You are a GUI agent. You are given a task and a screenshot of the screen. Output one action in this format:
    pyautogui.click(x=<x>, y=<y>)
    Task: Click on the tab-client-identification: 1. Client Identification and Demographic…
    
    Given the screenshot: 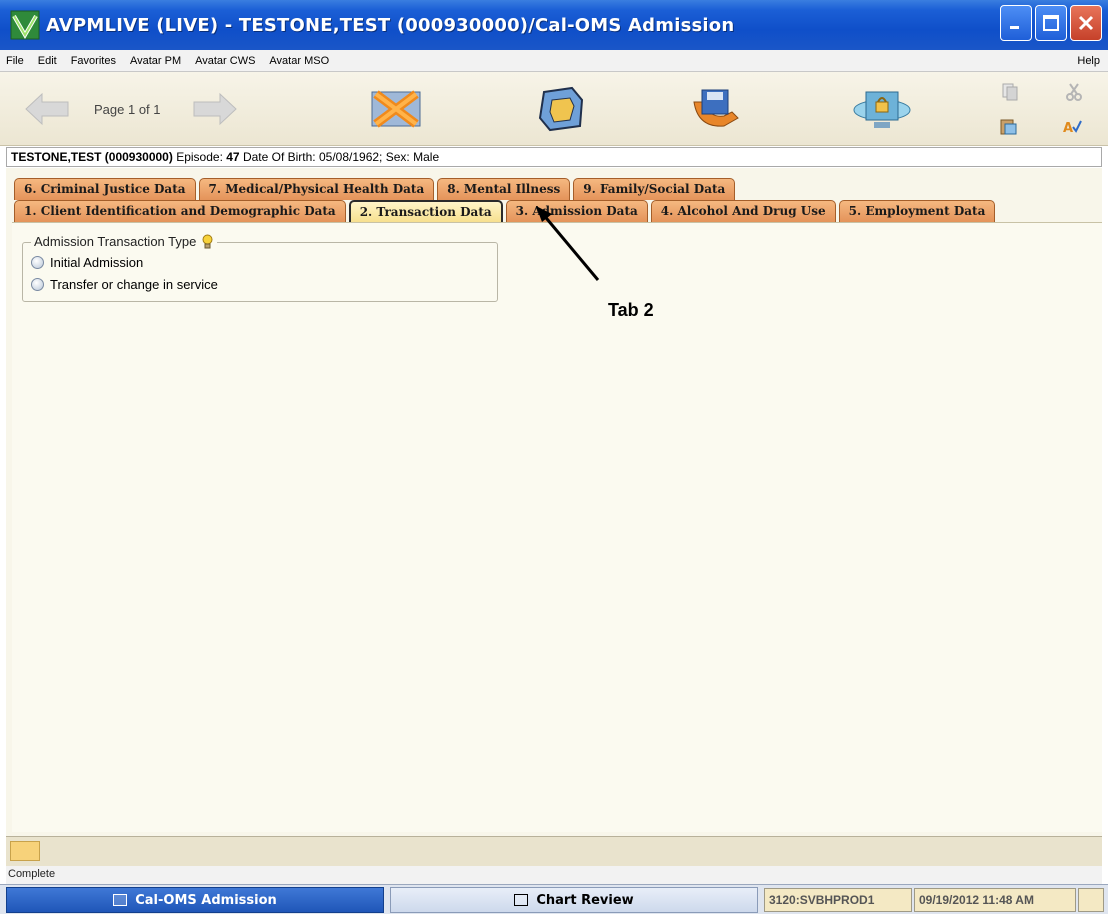 What is the action you would take?
    pyautogui.click(x=180, y=211)
    